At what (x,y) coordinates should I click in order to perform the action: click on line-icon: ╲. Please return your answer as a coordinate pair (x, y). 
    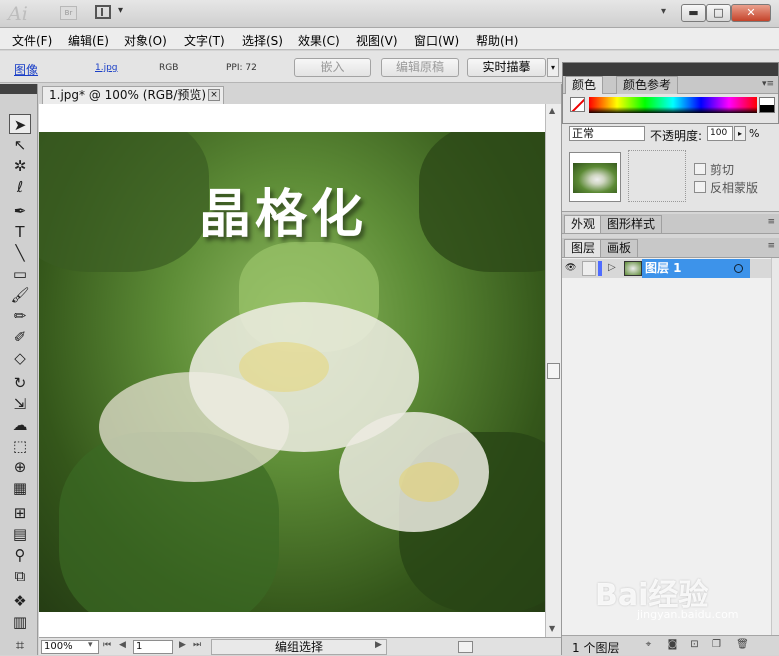
    Looking at the image, I should click on (20, 253).